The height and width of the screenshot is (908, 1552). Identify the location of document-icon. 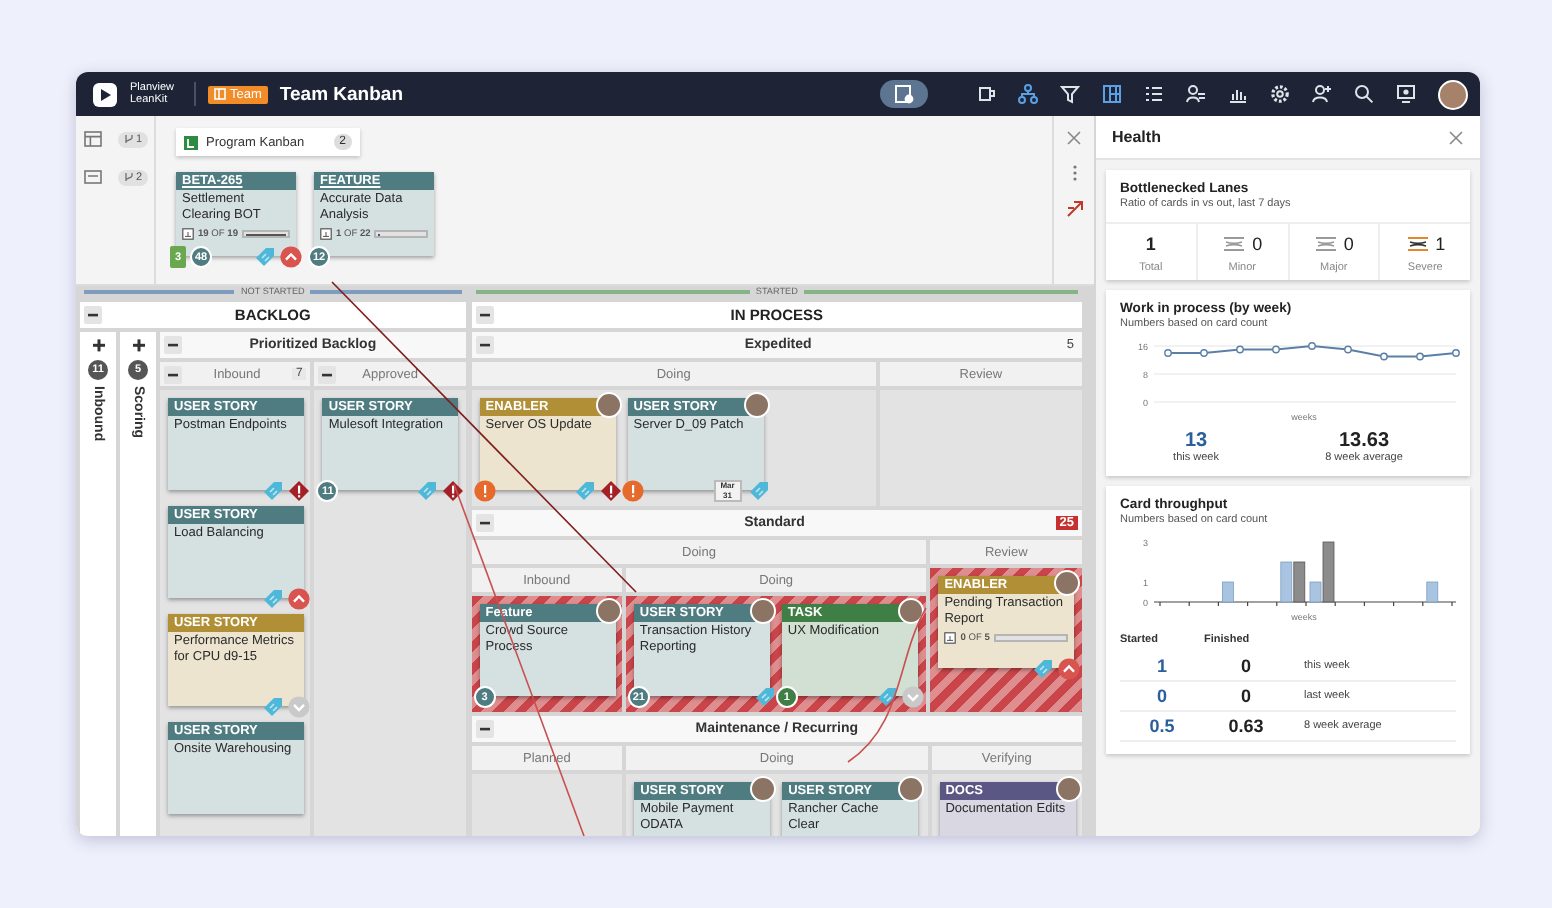
(904, 94).